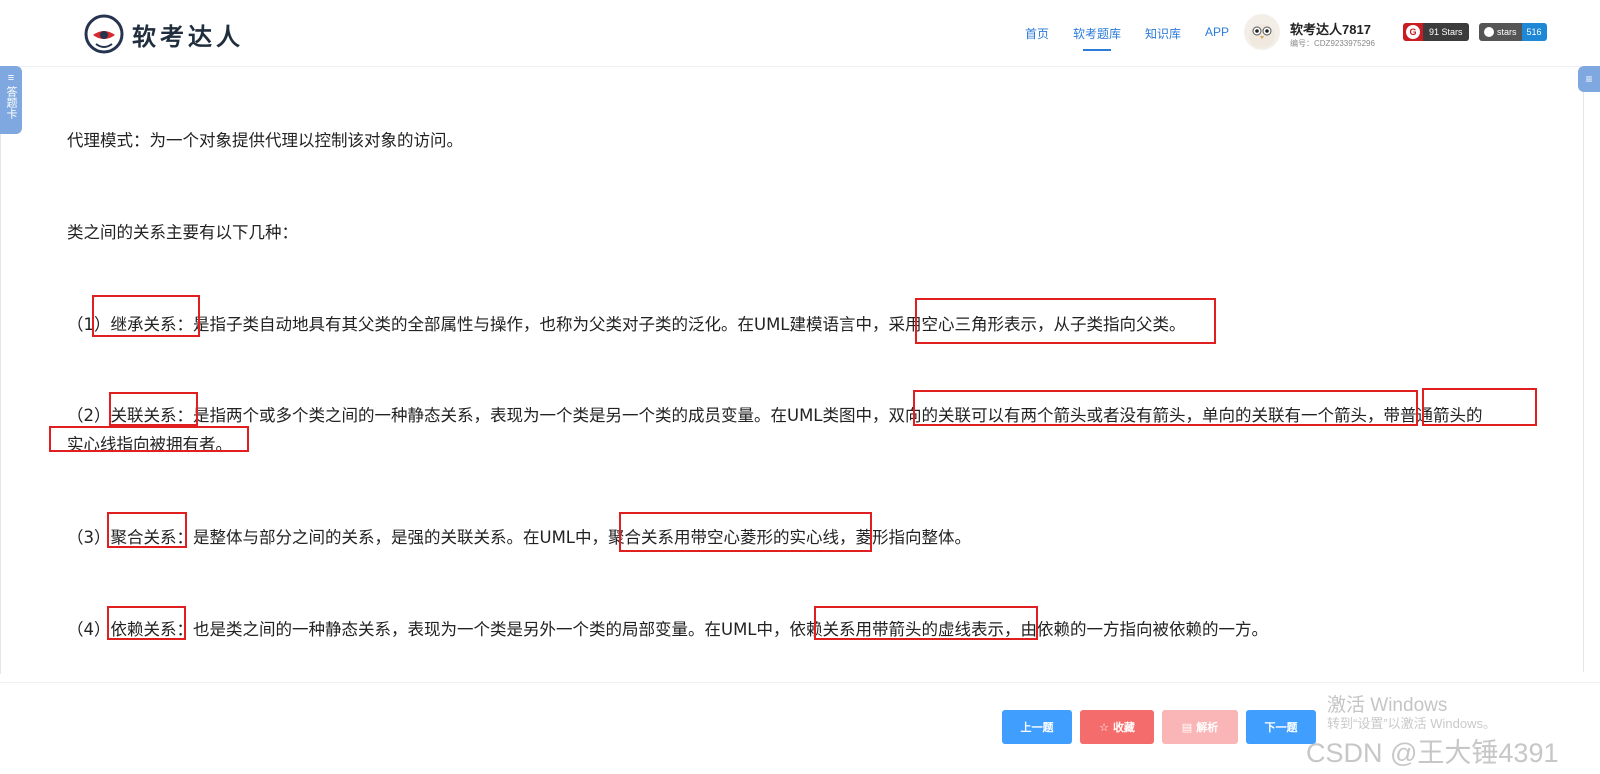 Image resolution: width=1600 pixels, height=774 pixels. Describe the element at coordinates (1489, 32) in the screenshot. I see `github-icon` at that location.